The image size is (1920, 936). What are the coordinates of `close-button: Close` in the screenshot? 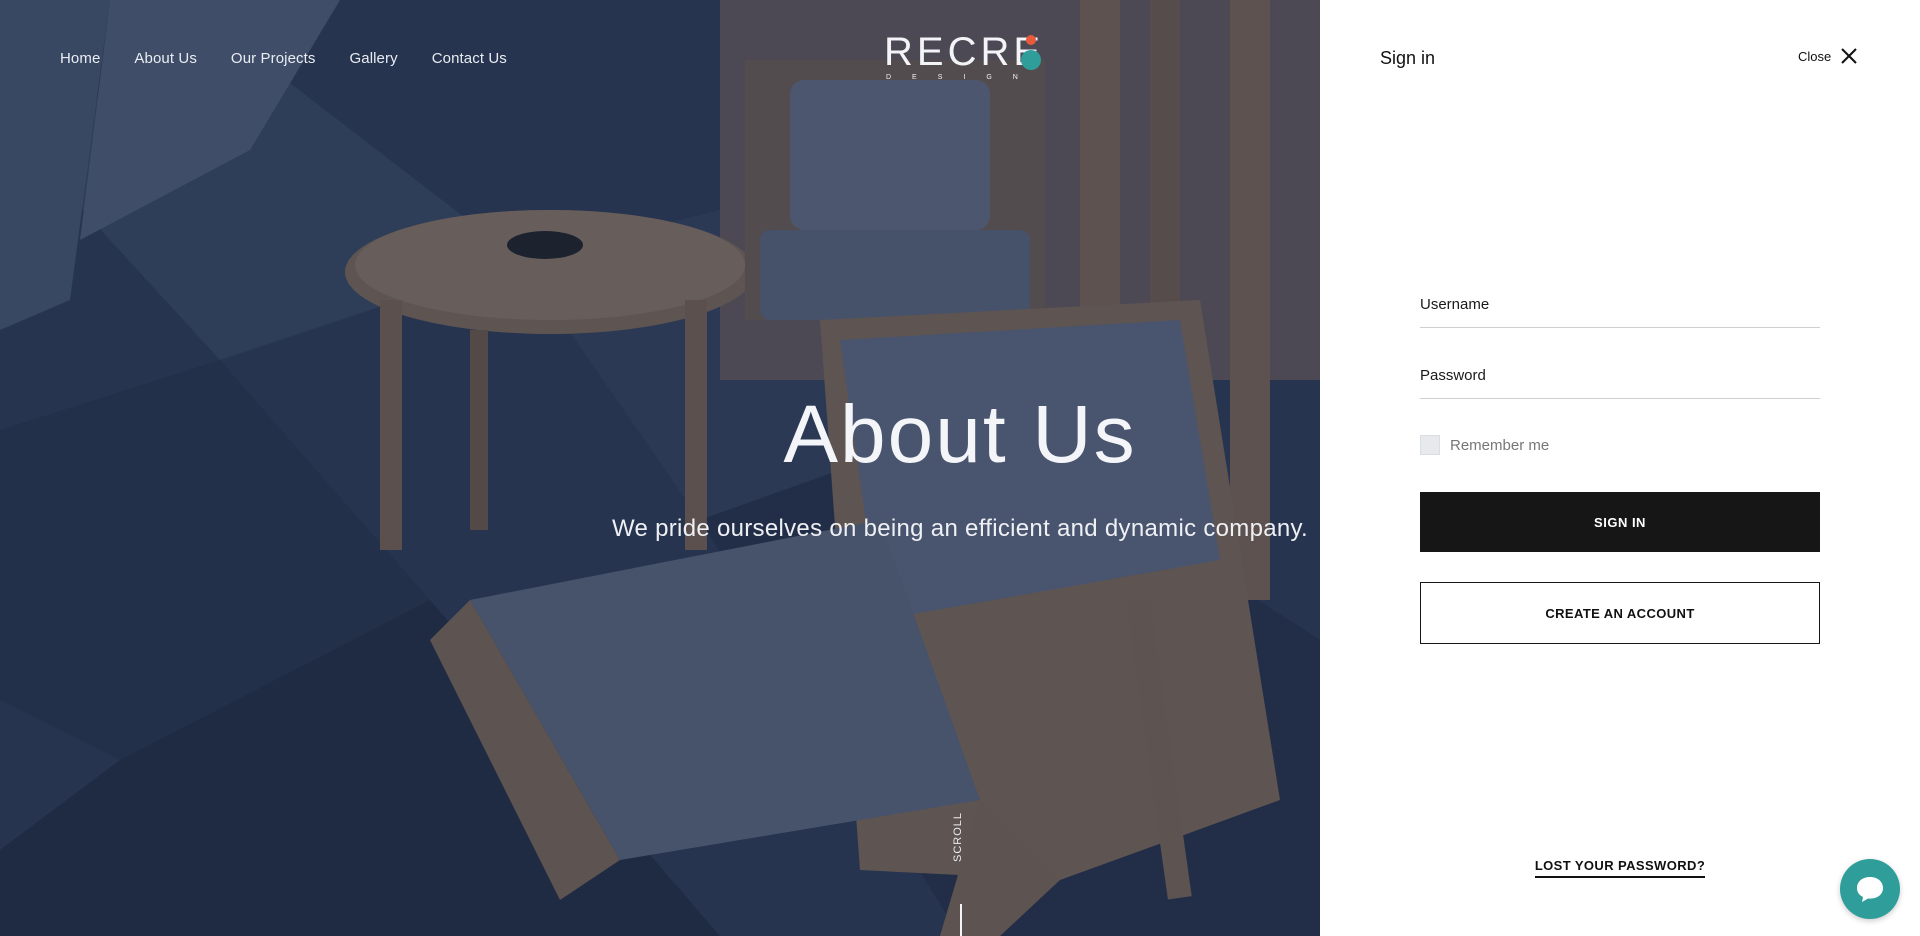 It's located at (1827, 56).